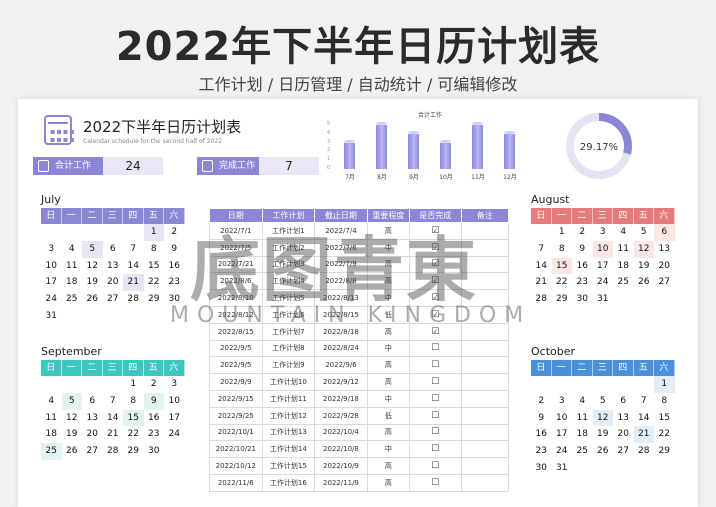  What do you see at coordinates (236, 482) in the screenshot?
I see `table-cell: 2022/11/6` at bounding box center [236, 482].